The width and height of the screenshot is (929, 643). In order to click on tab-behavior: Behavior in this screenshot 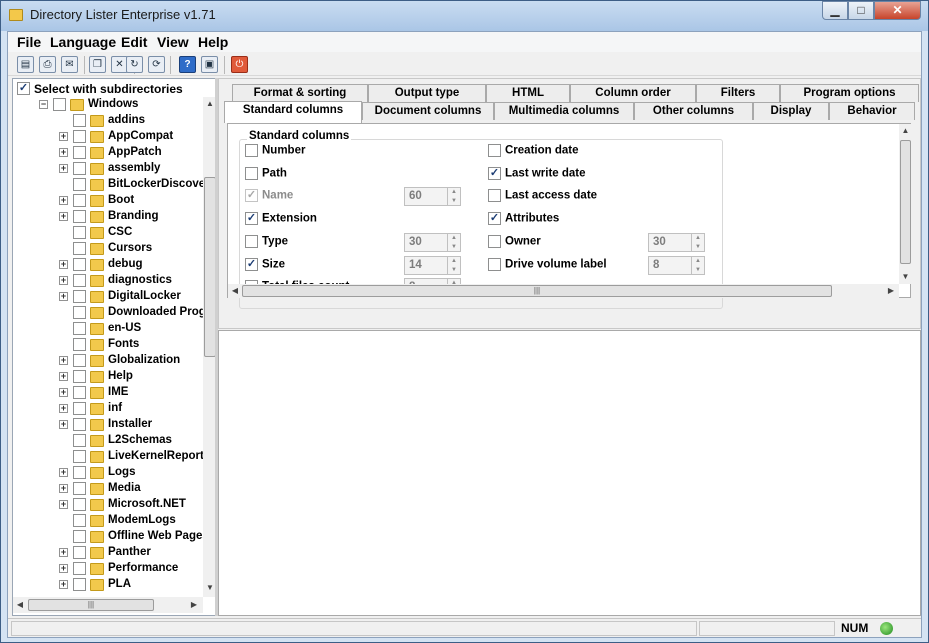, I will do `click(872, 111)`.